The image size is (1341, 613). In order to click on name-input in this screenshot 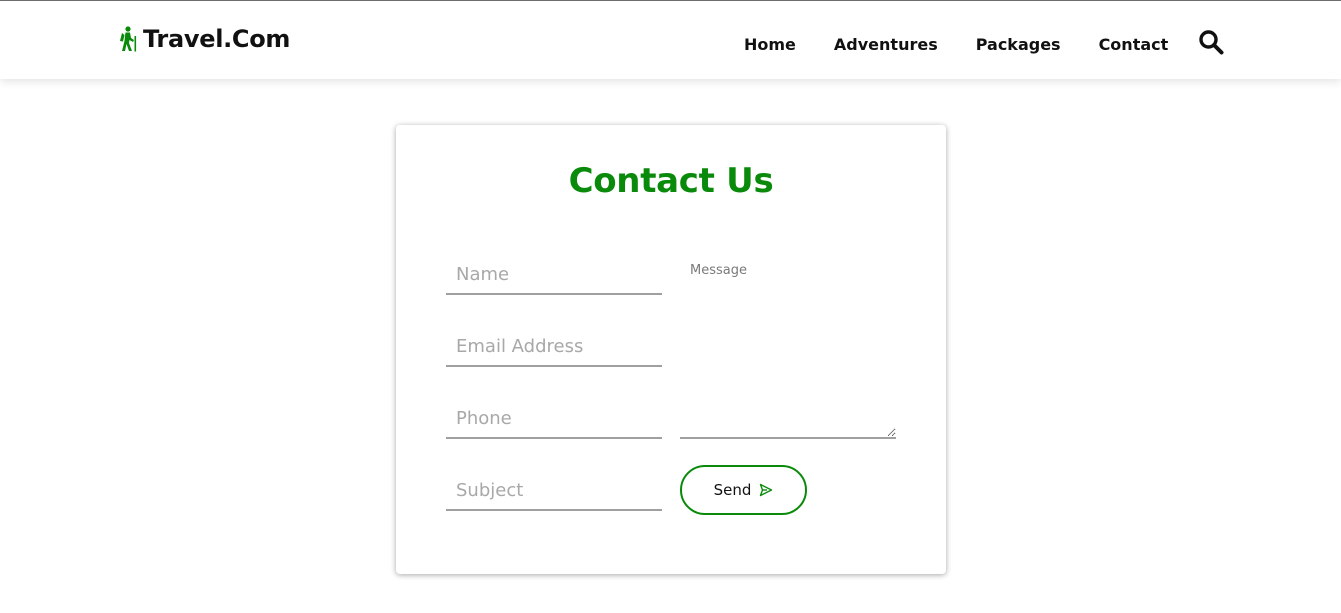, I will do `click(554, 275)`.